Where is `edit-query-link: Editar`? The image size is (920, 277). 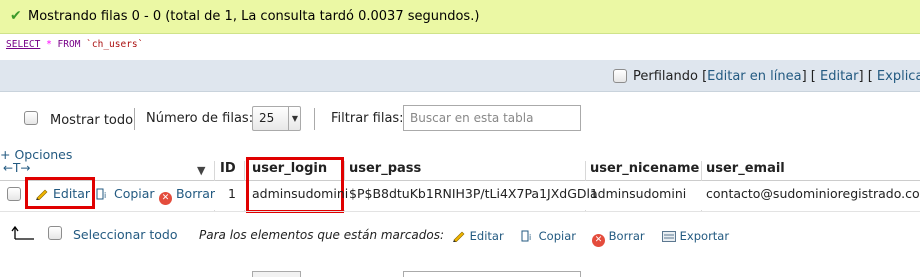
edit-query-link: Editar is located at coordinates (839, 76).